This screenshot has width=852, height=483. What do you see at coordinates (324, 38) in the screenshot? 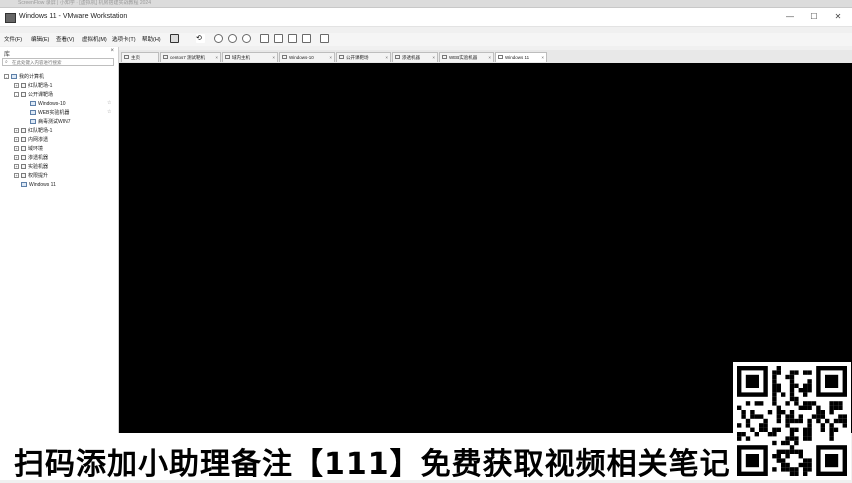
I see `view-switch-icon` at bounding box center [324, 38].